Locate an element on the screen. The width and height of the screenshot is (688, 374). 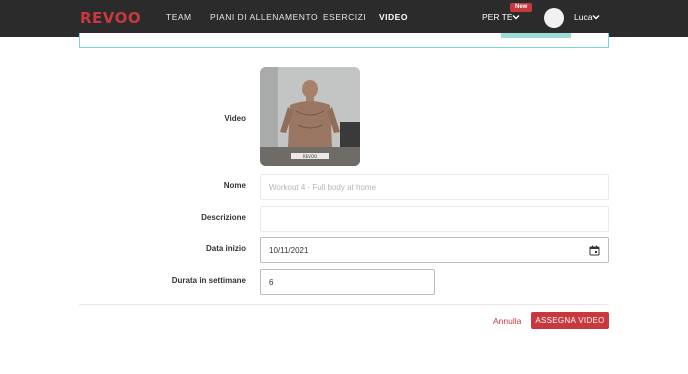
duration-label: Durata in settimane is located at coordinates (208, 280).